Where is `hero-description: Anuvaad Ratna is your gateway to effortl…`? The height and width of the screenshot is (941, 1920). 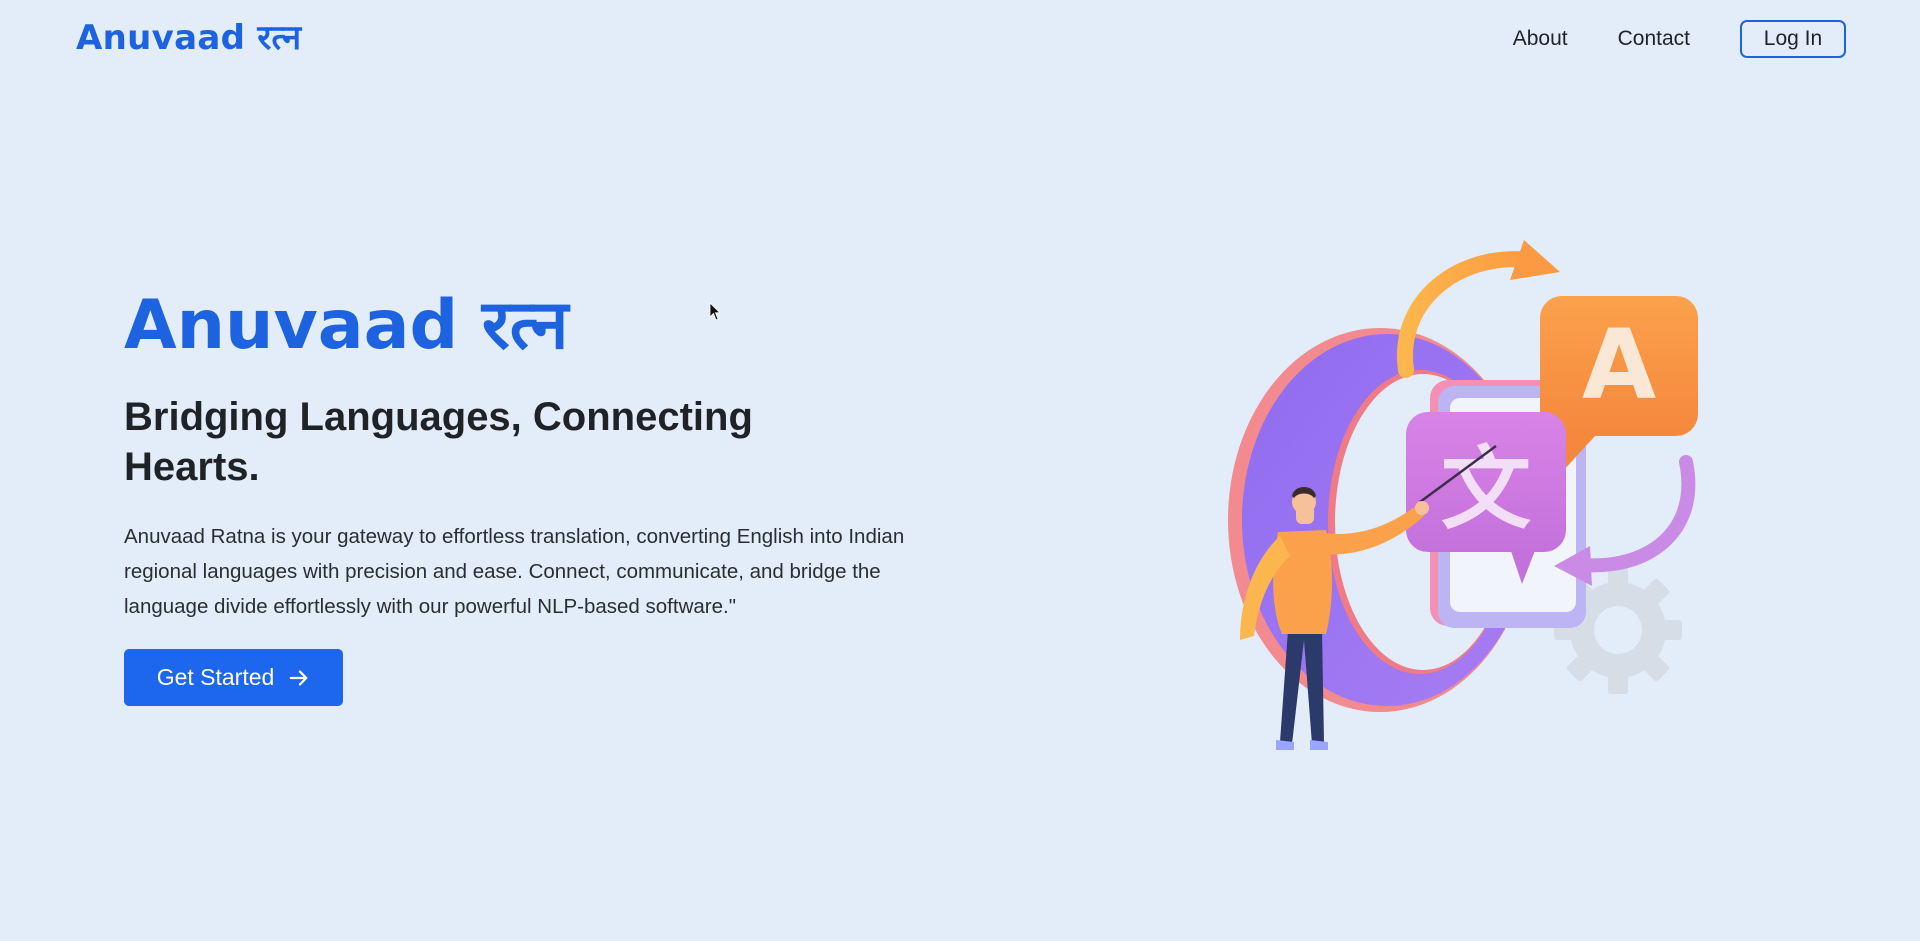
hero-description: Anuvaad Ratna is your gateway to effortl… is located at coordinates (514, 571).